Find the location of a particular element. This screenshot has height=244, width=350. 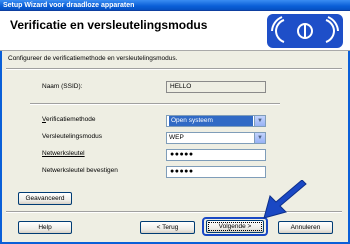

auth-method-select: Open systeem ▼ is located at coordinates (216, 121).